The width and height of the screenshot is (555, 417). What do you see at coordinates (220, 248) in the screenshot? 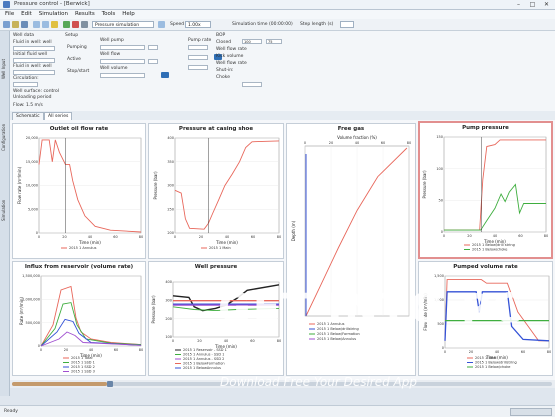
I see `legend-entry: 2015 1 Main` at bounding box center [220, 248].